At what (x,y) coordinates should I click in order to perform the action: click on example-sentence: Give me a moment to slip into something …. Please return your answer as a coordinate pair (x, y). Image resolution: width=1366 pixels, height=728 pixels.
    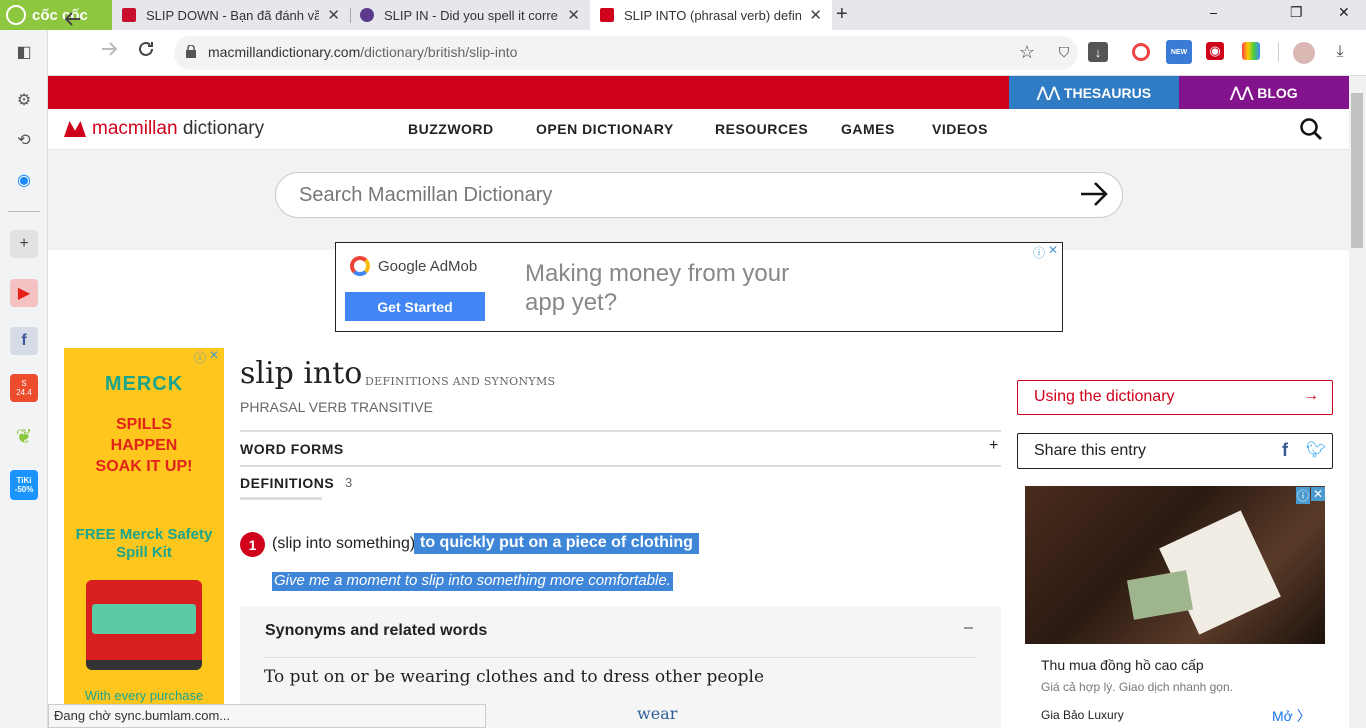
    Looking at the image, I should click on (472, 581).